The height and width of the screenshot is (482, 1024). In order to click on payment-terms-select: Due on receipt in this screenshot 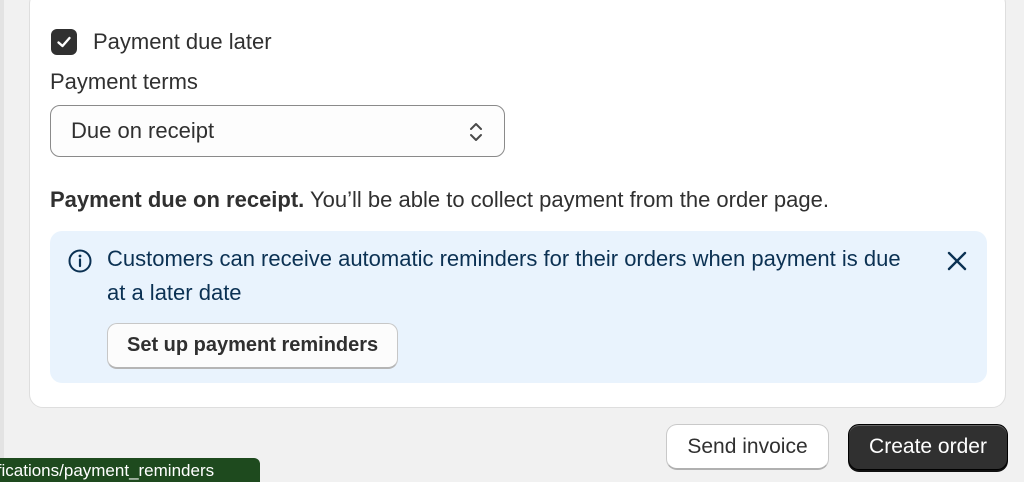, I will do `click(277, 131)`.